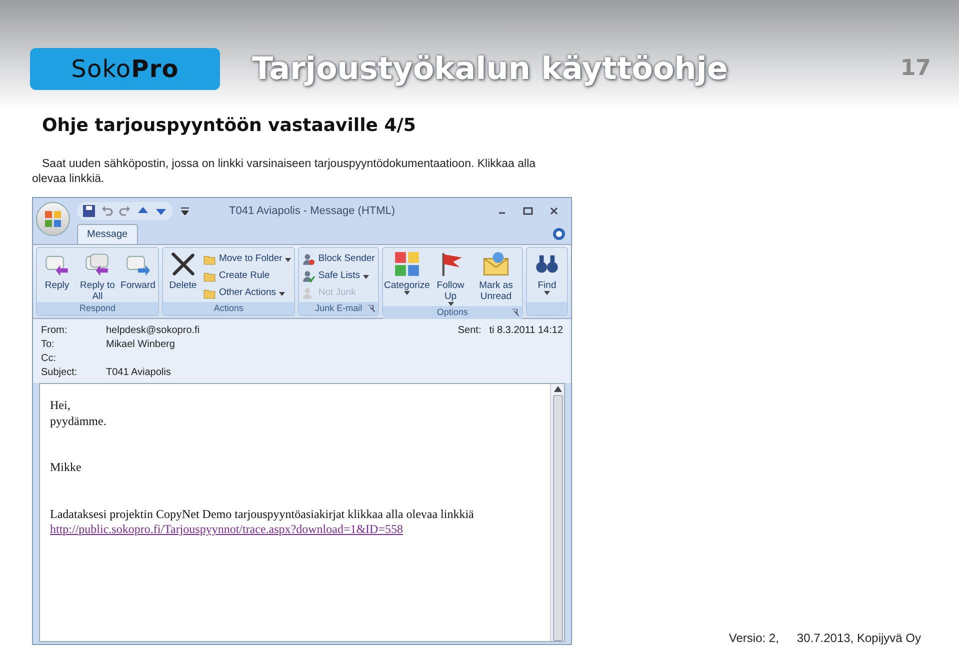  I want to click on group-footer, so click(547, 308).